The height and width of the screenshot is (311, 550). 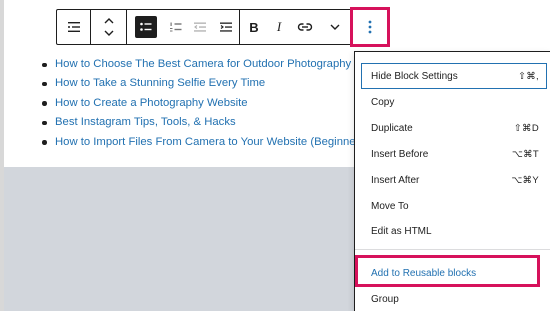 What do you see at coordinates (424, 273) in the screenshot?
I see `menu-item-label: Add to Reusable blocks` at bounding box center [424, 273].